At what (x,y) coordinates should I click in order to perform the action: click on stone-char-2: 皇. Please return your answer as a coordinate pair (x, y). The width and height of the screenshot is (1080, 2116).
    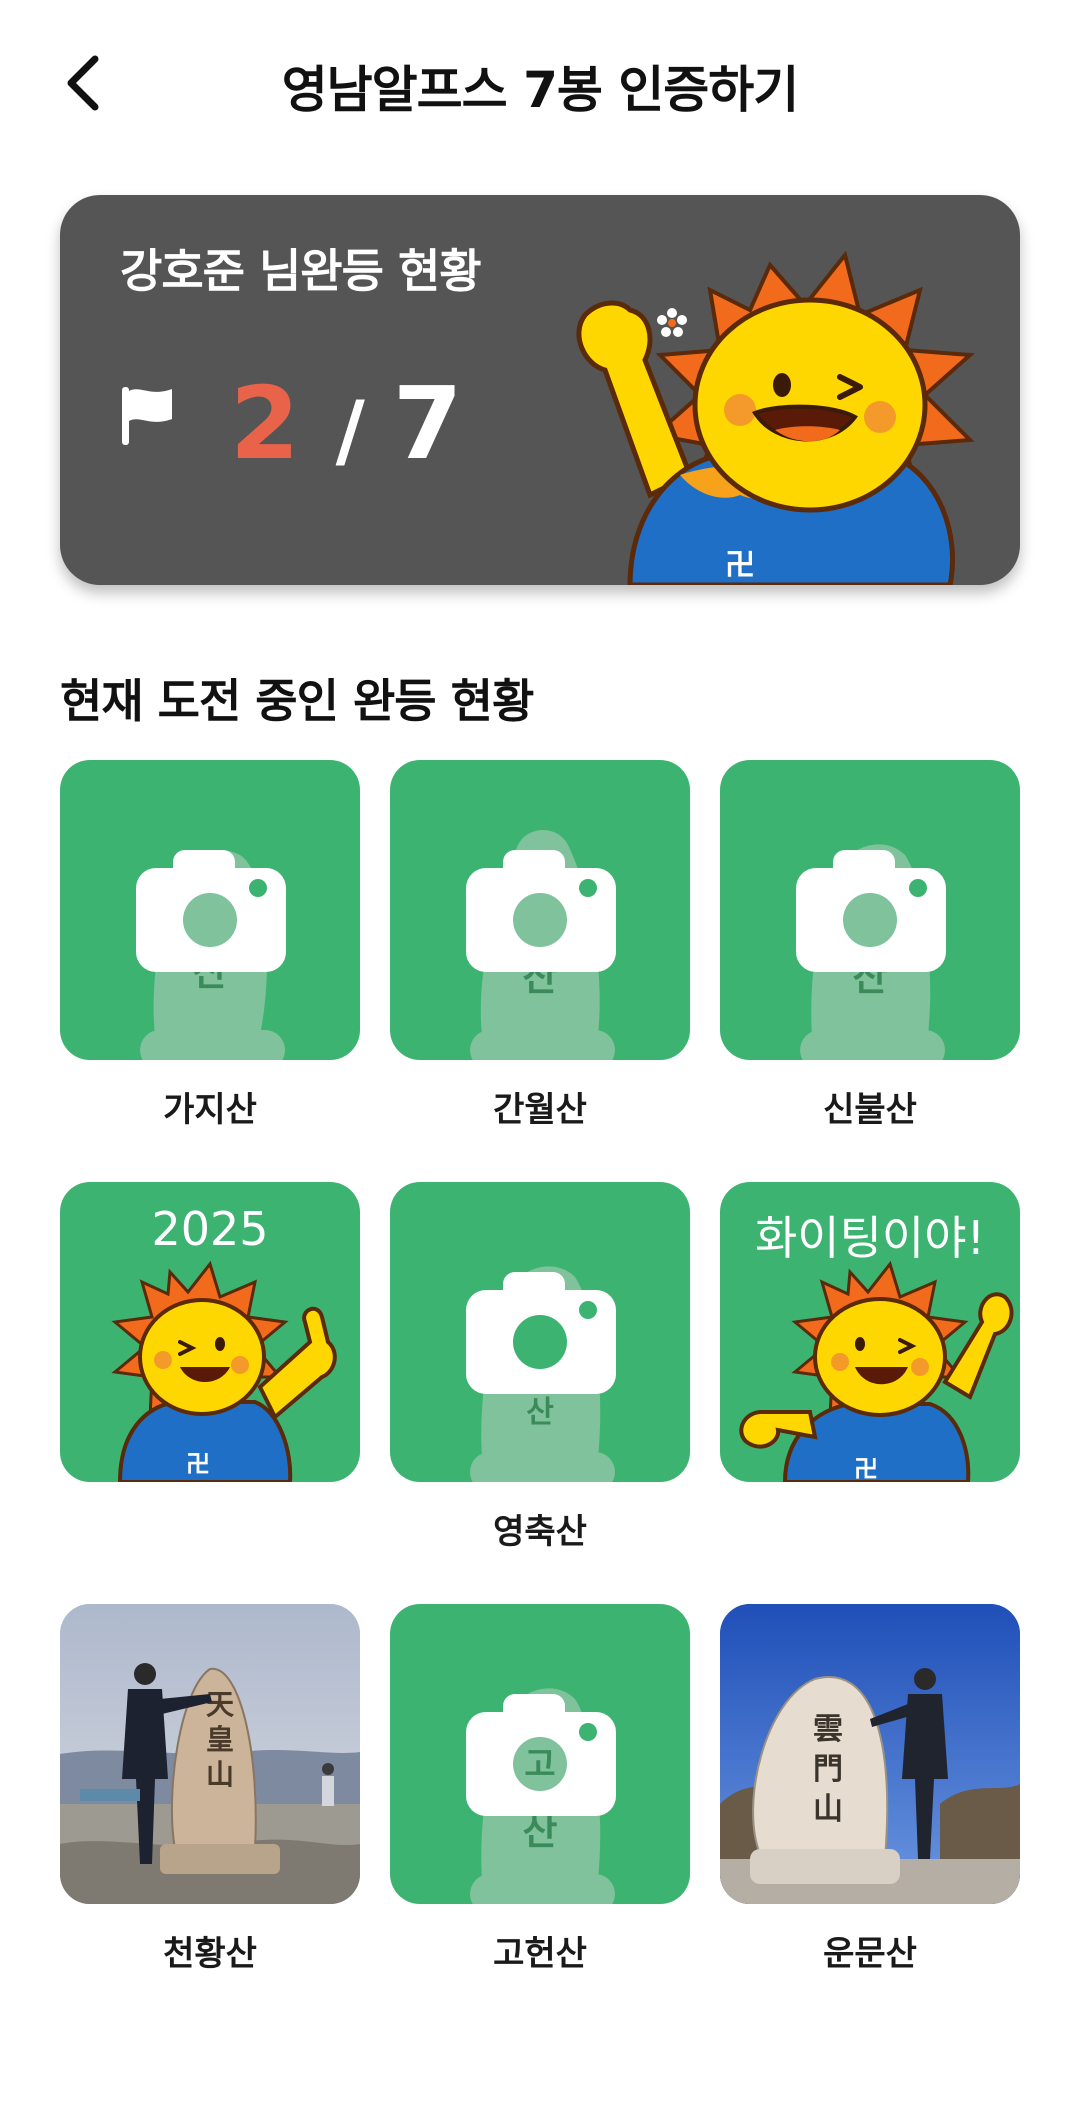
    Looking at the image, I should click on (220, 1739).